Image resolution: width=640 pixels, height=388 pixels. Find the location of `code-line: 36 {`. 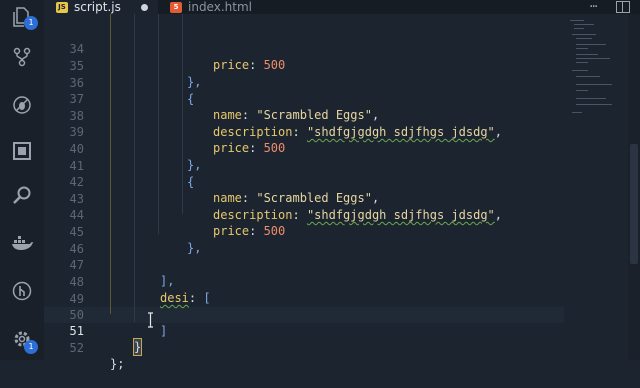

code-line: 36 { is located at coordinates (304, 82).